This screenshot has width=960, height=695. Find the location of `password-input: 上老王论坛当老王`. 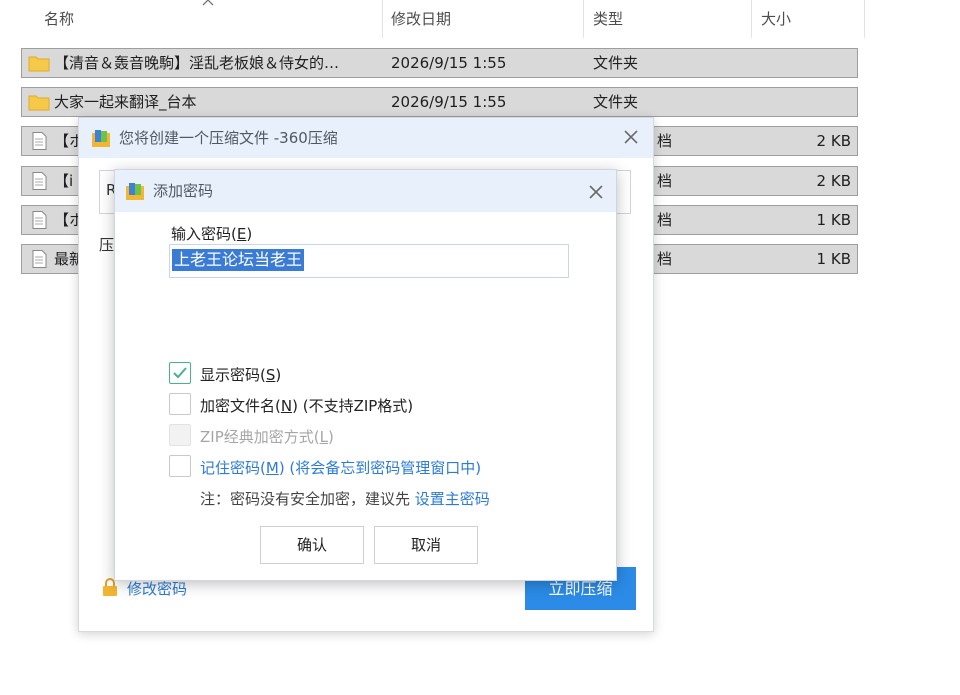

password-input: 上老王论坛当老王 is located at coordinates (369, 261).